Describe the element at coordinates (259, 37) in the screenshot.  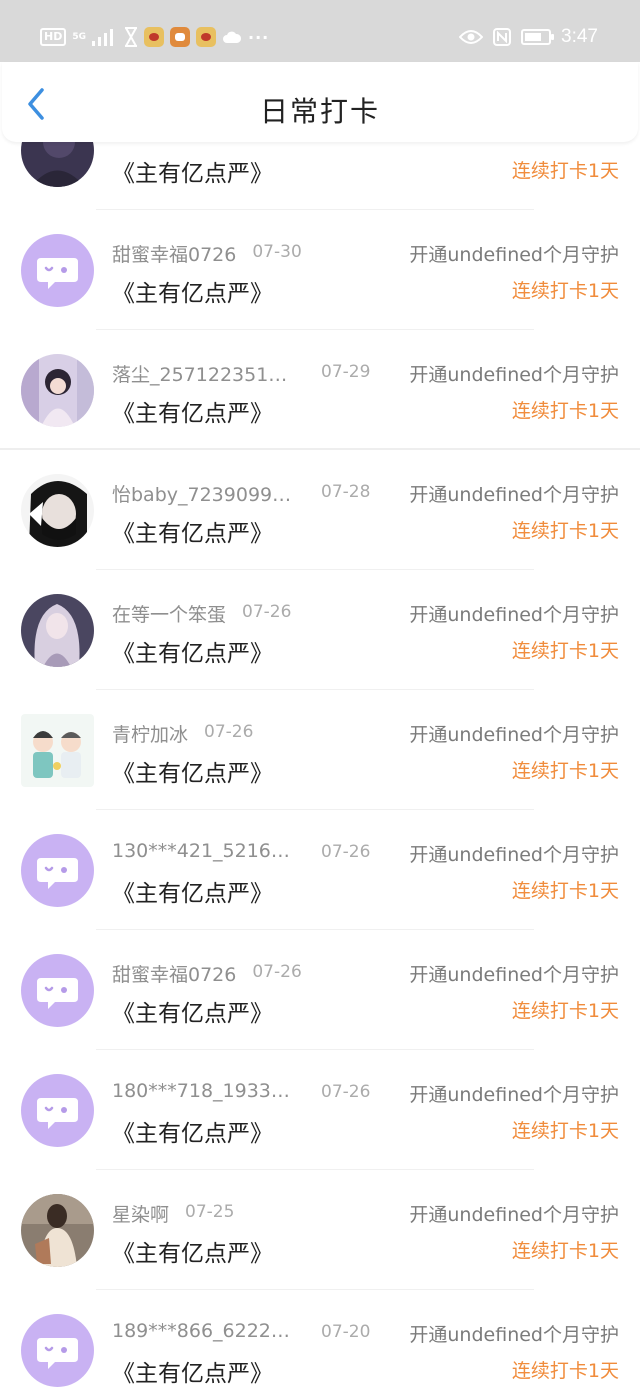
I see `more-notifications-icon: ···` at that location.